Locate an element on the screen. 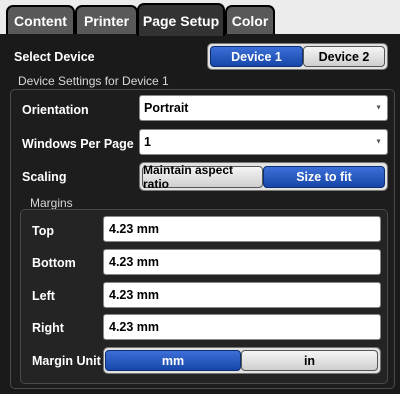  left-margin-field: 4.23 mm is located at coordinates (242, 295).